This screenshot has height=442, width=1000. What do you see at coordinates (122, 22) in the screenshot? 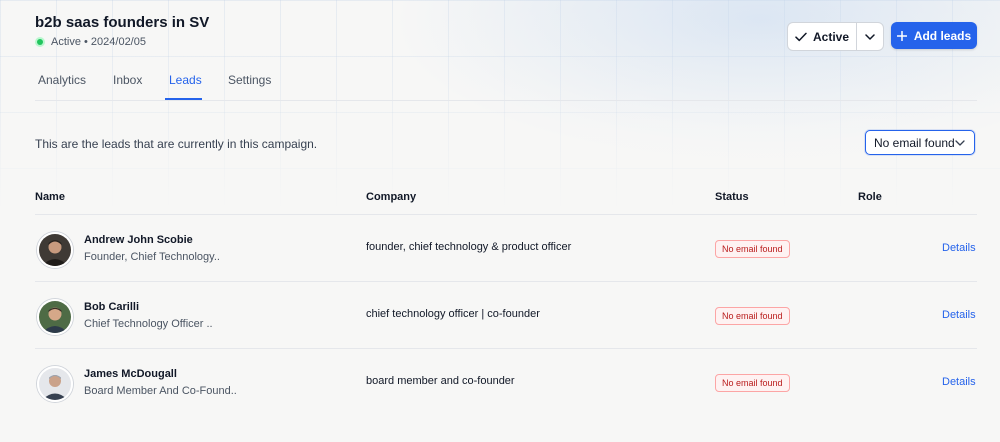
I see `campaign-title: b2b saas founders in SV` at bounding box center [122, 22].